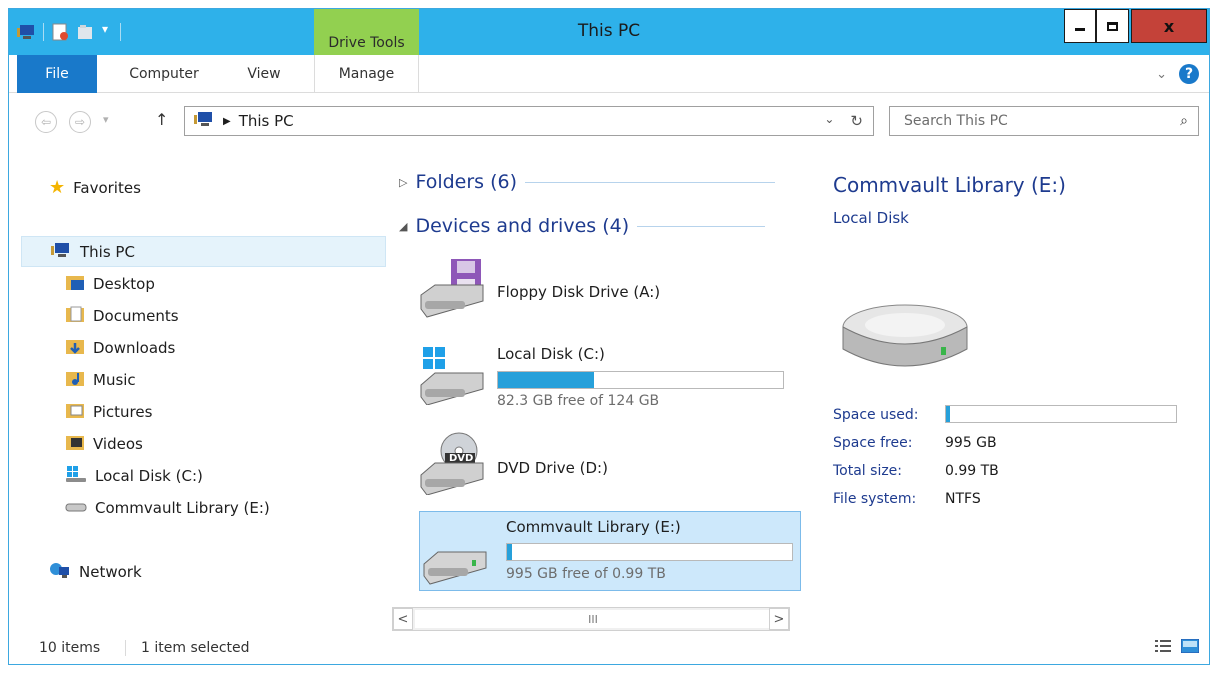  What do you see at coordinates (75, 380) in the screenshot?
I see `music-folder-icon` at bounding box center [75, 380].